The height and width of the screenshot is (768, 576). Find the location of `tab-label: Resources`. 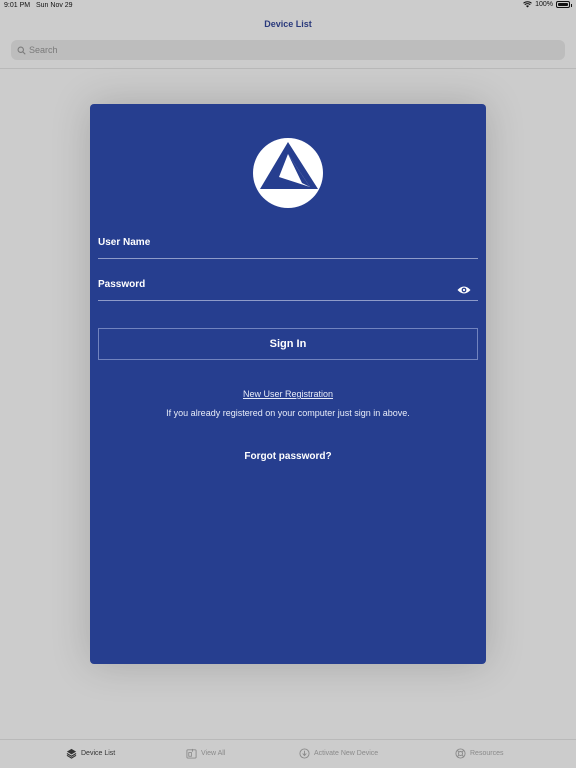

tab-label: Resources is located at coordinates (487, 753).